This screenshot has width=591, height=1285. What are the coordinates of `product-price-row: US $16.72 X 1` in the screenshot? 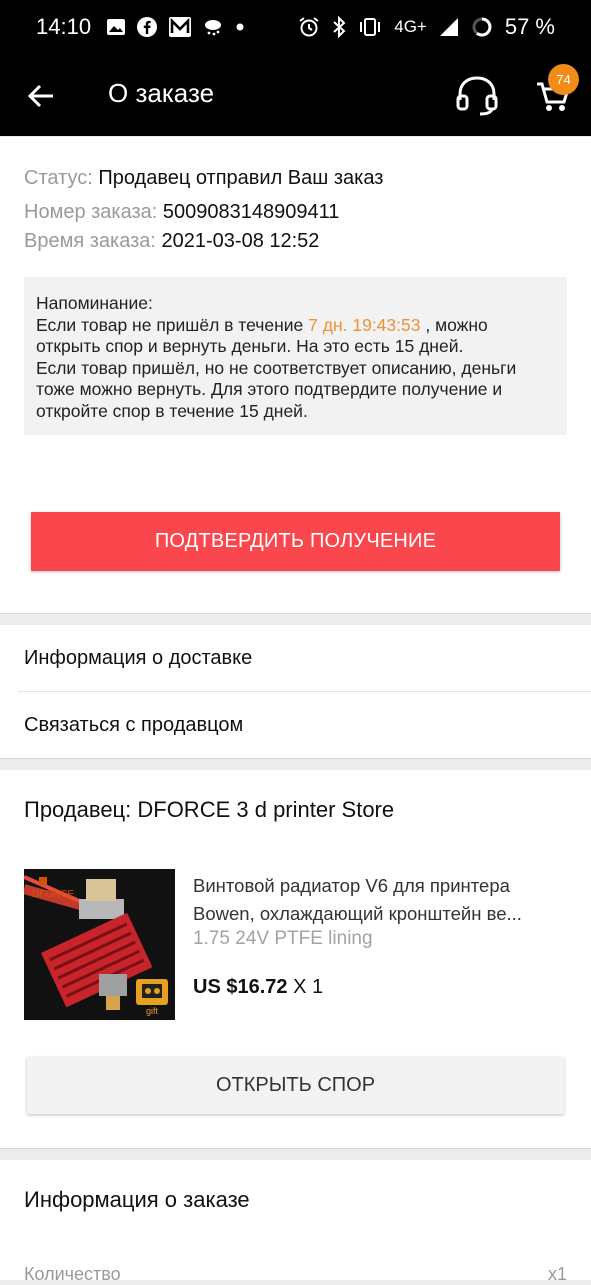 It's located at (258, 987).